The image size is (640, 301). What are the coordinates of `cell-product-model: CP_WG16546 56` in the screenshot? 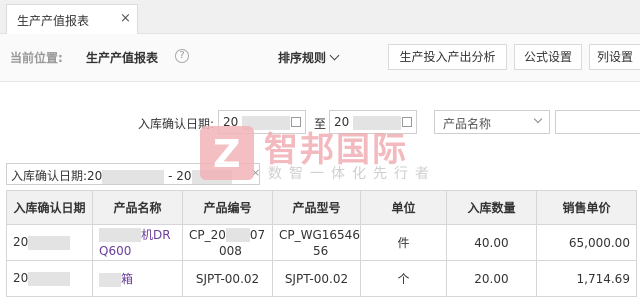 It's located at (316, 242).